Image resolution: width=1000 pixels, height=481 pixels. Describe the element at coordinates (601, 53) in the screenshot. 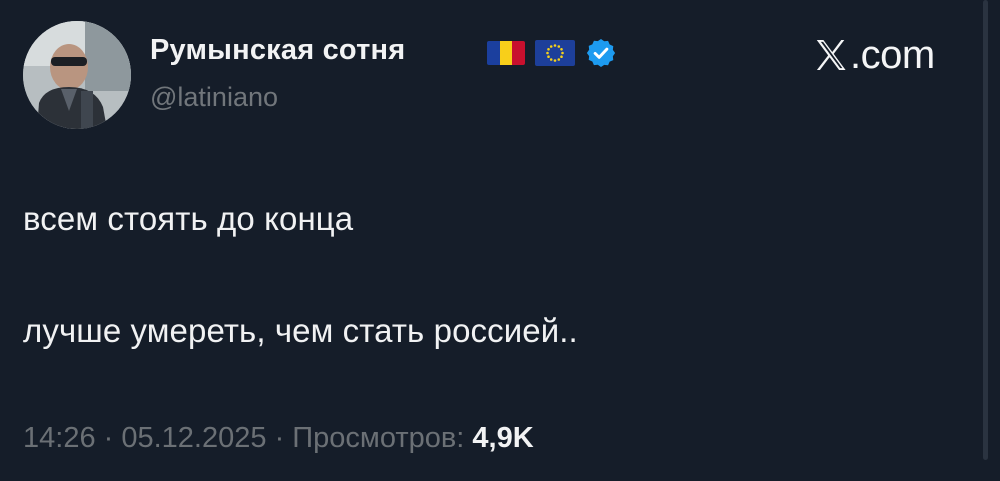

I see `verified-badge-icon` at that location.